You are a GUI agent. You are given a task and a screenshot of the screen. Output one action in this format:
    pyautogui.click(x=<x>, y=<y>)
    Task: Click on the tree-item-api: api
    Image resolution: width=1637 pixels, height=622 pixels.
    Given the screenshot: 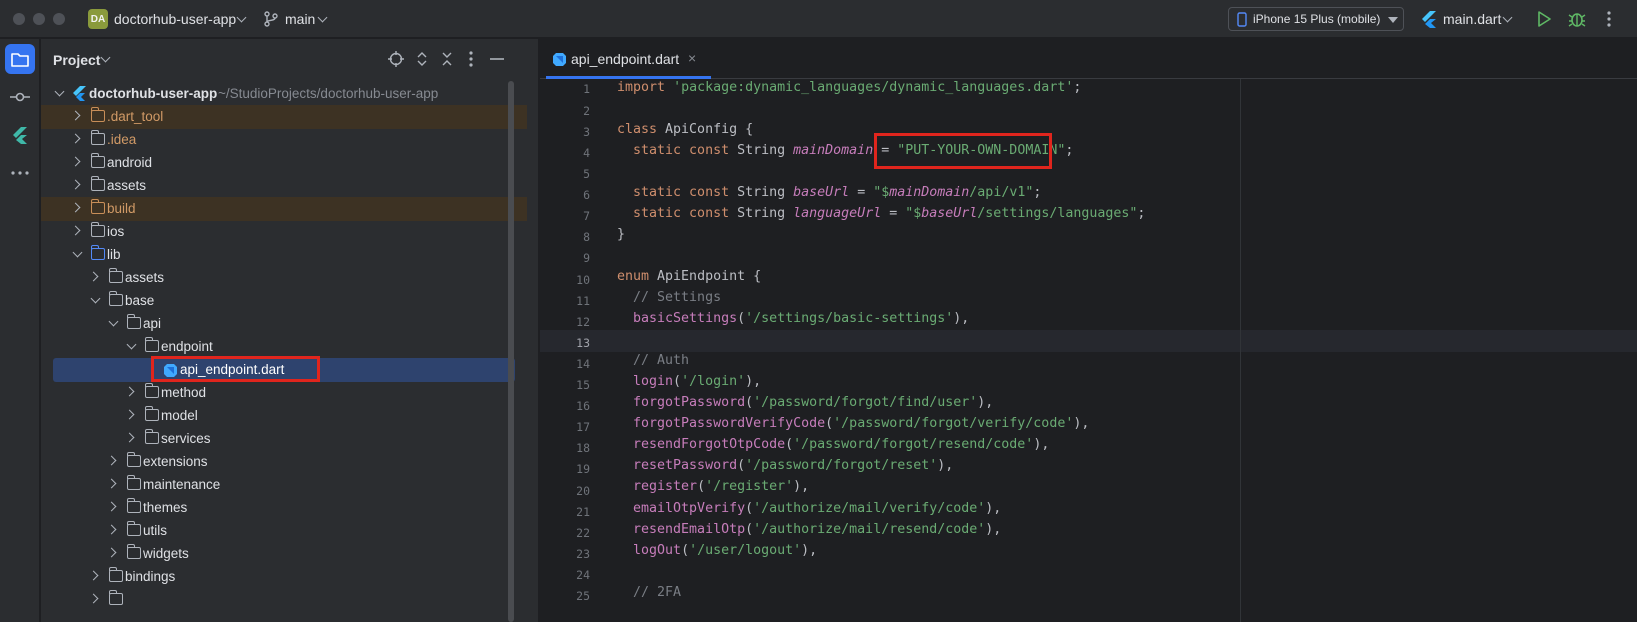 What is the action you would take?
    pyautogui.click(x=284, y=324)
    